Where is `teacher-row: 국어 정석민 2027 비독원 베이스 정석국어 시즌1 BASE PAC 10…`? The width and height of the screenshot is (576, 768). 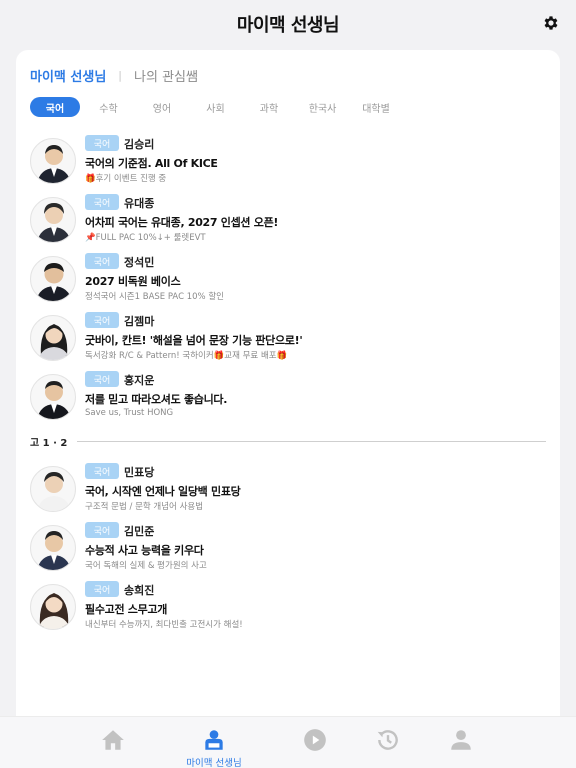 teacher-row: 국어 정석민 2027 비독원 베이스 정석국어 시즌1 BASE PAC 10… is located at coordinates (290, 282).